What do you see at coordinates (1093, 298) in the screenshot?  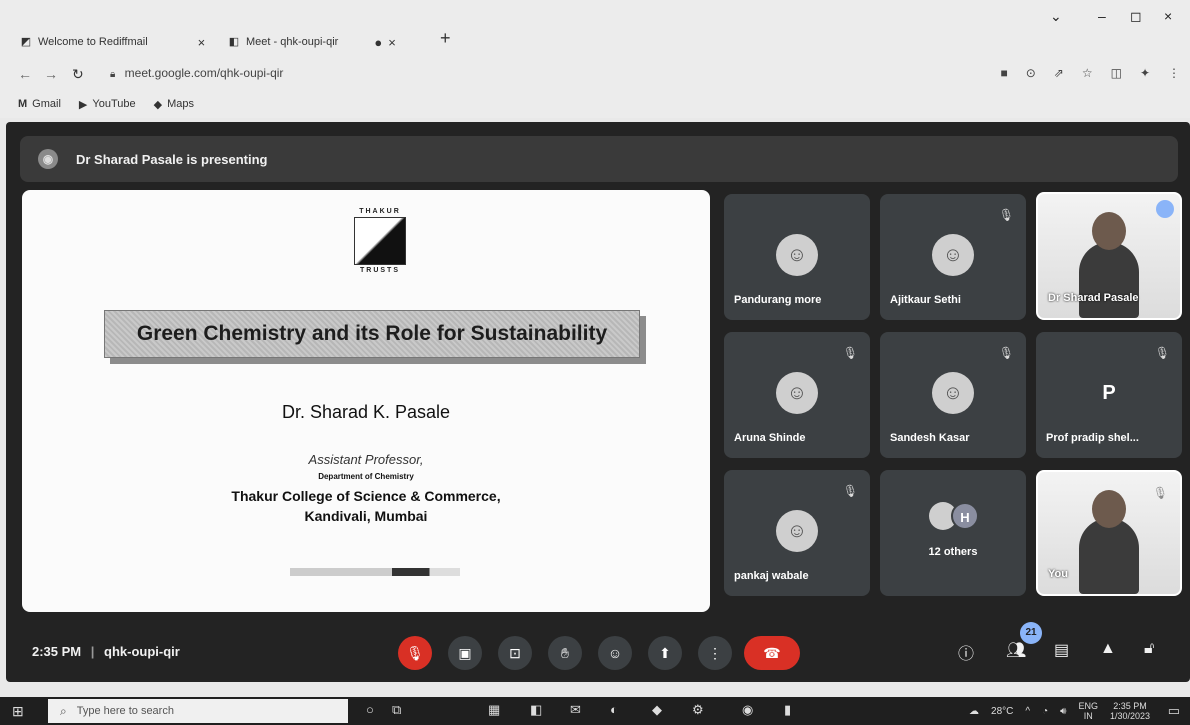 I see `participant-name: Dr Sharad Pasale` at bounding box center [1093, 298].